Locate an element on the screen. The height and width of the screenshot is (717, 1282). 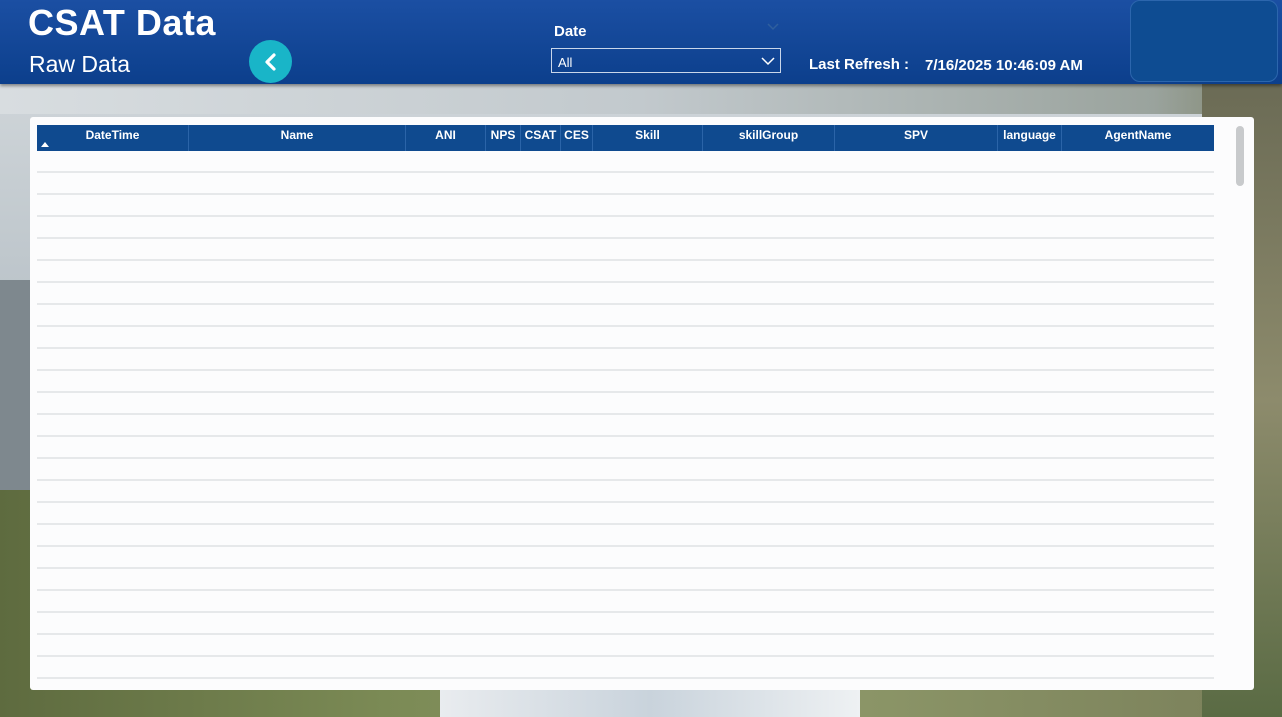
back-button is located at coordinates (270, 61).